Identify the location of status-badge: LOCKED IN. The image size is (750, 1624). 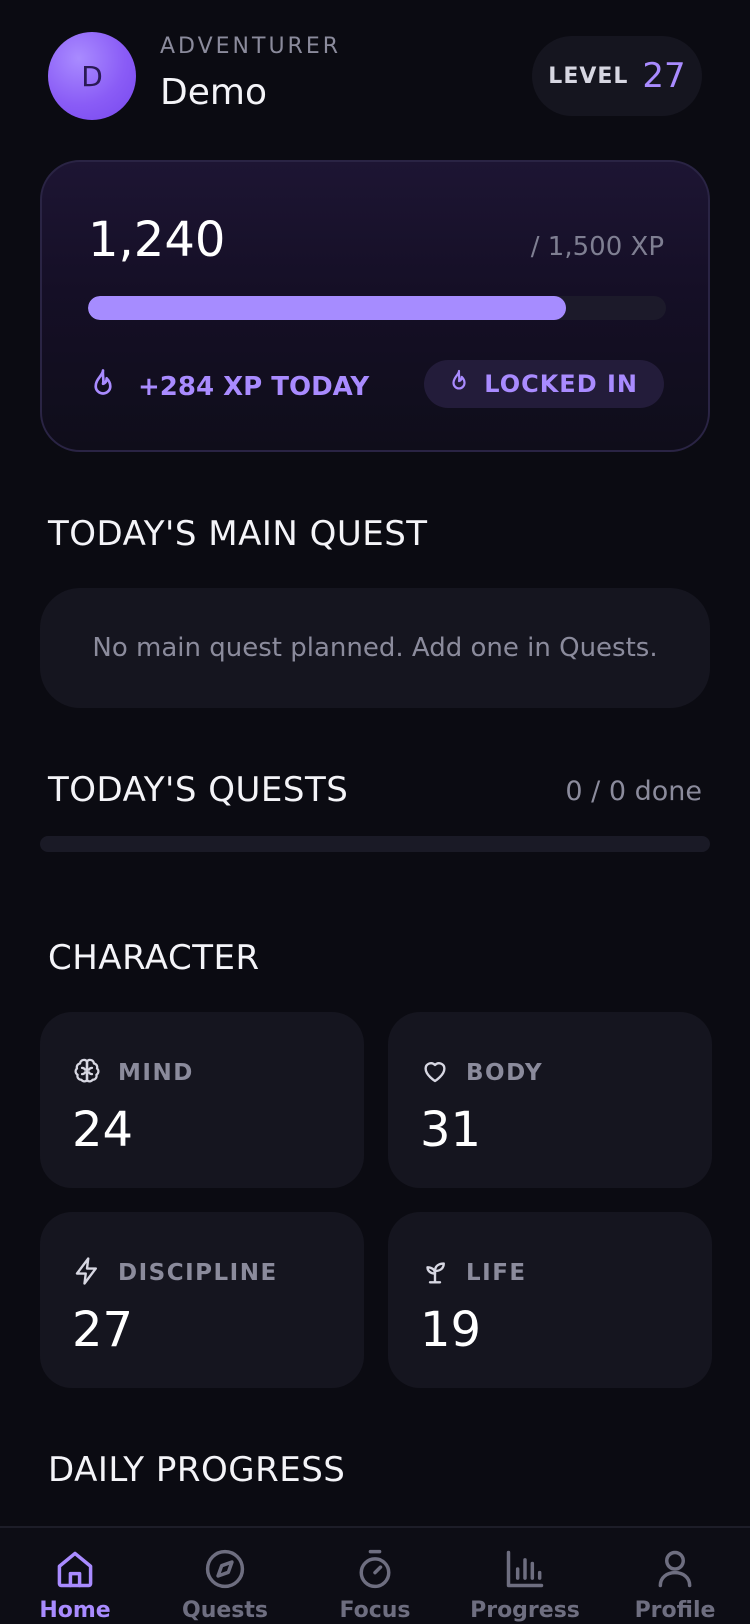
(544, 384).